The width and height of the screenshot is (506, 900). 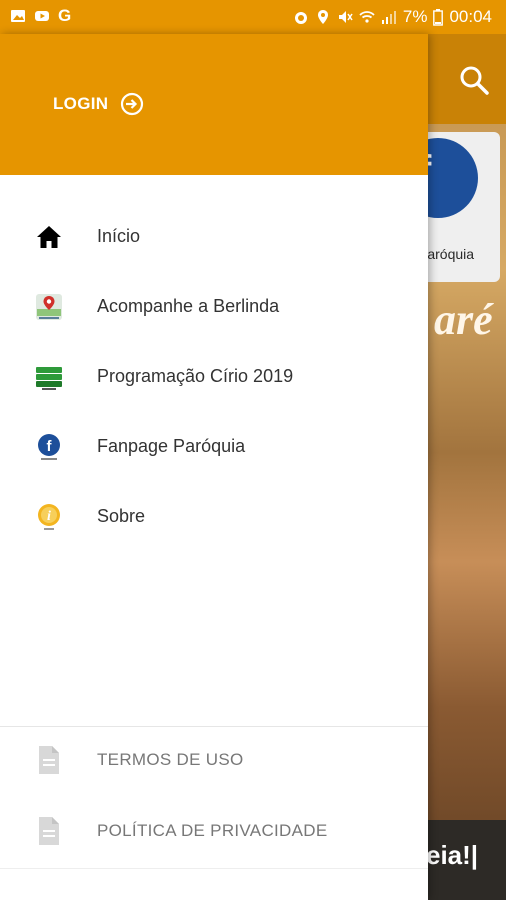 What do you see at coordinates (18, 16) in the screenshot?
I see `gallery-icon` at bounding box center [18, 16].